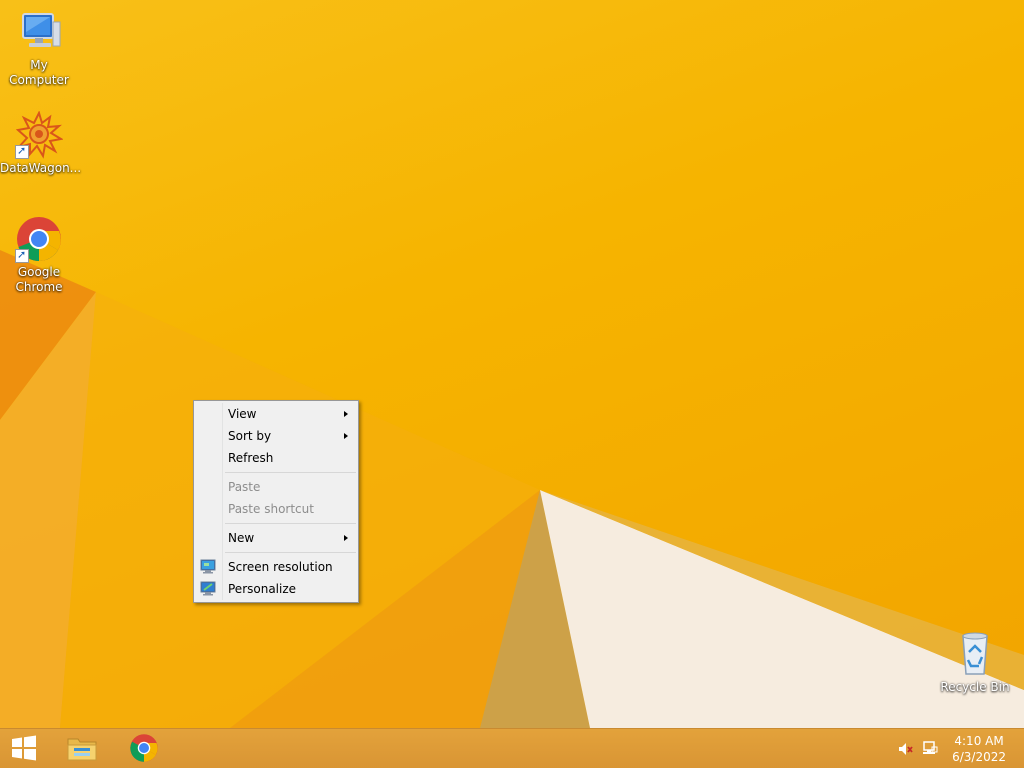 The image size is (1024, 769). I want to click on clock: 4:10 AM 6/3/2022, so click(979, 749).